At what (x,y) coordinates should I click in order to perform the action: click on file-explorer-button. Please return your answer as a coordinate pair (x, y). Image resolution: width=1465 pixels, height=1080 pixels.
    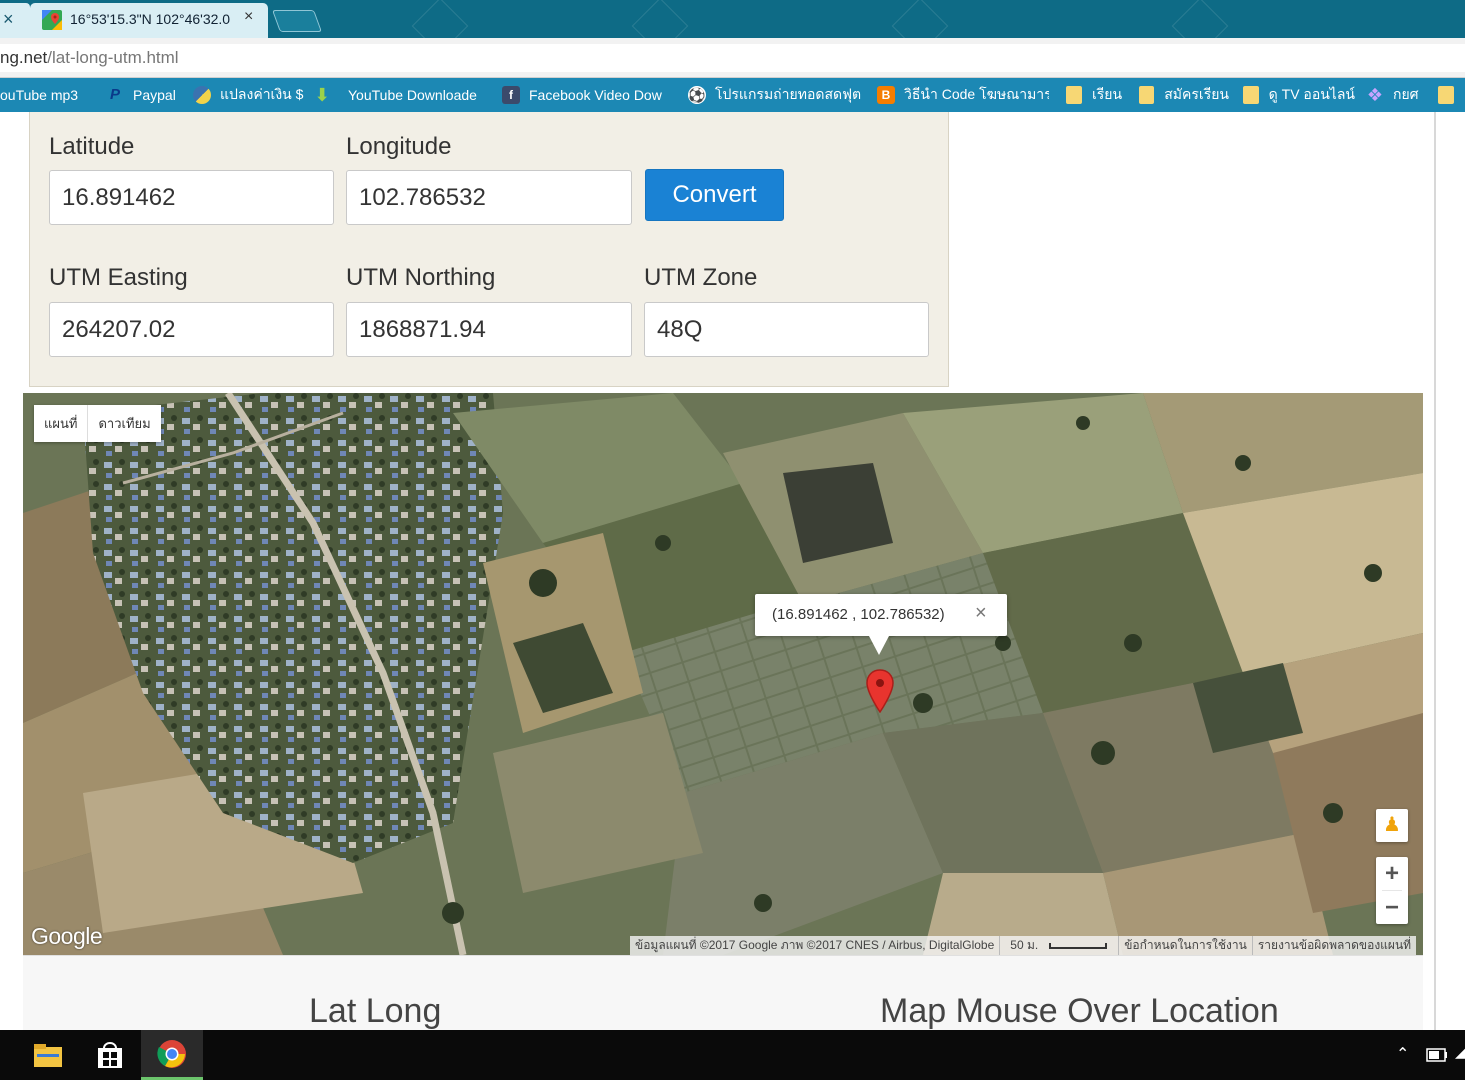
    Looking at the image, I should click on (48, 1055).